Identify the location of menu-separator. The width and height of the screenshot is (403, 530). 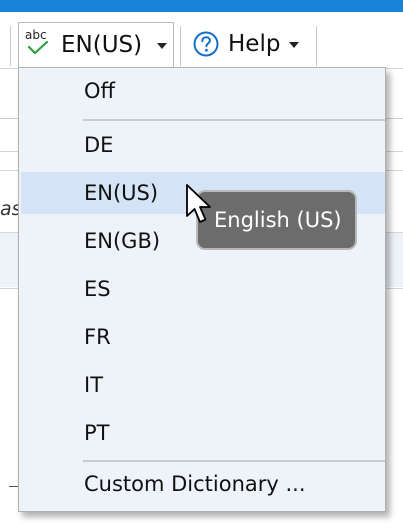
(234, 120).